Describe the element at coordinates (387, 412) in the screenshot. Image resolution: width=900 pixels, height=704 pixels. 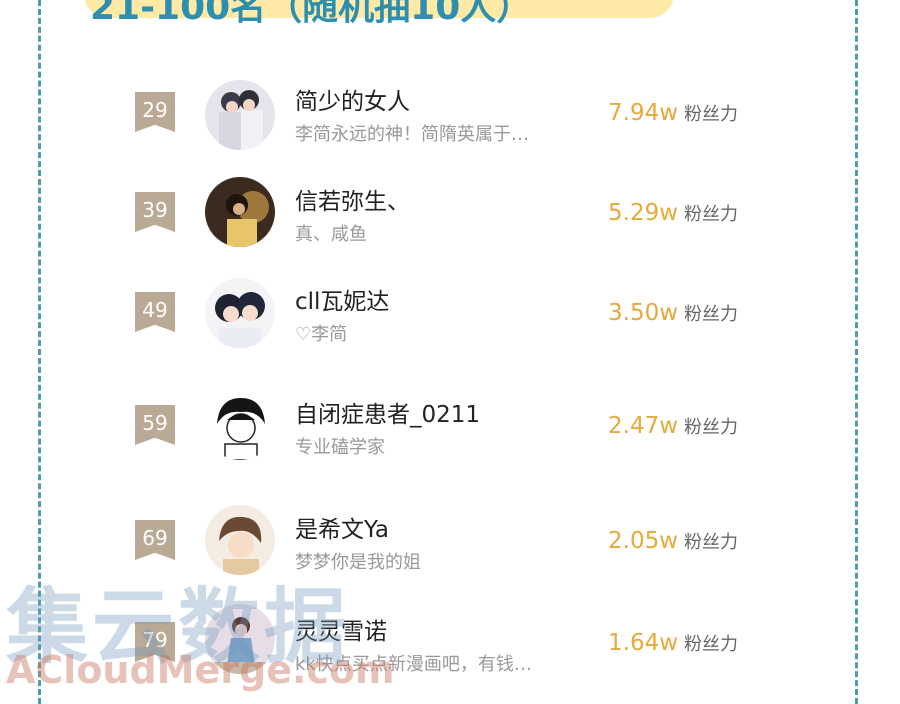
I see `user-name: 自闭症患者_0211` at that location.